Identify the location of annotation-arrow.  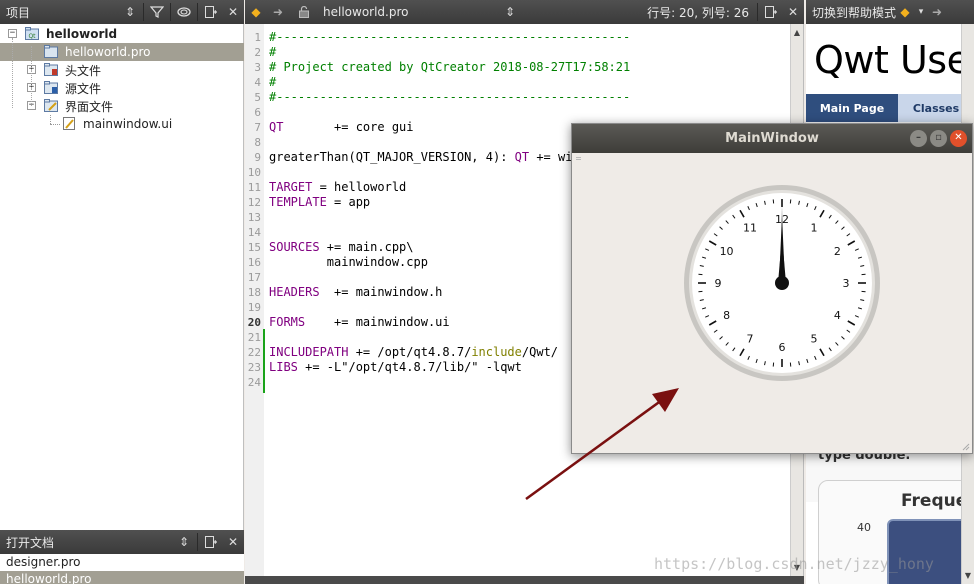
(602, 444).